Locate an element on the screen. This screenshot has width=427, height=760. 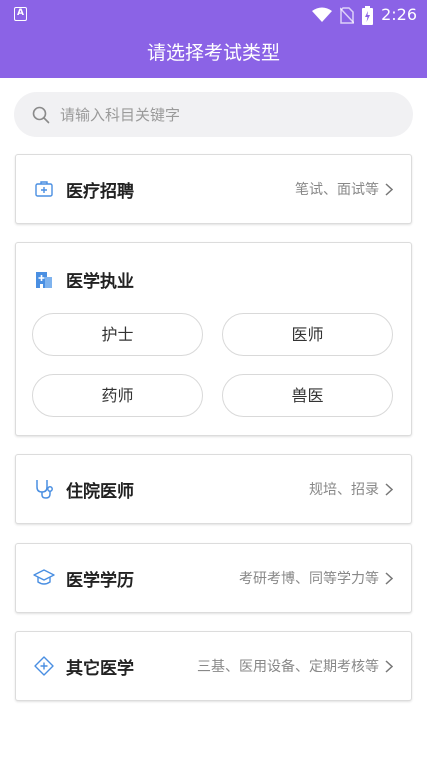
category-other-medical: 其它医学 三基、医用设备、定期考核等 is located at coordinates (213, 666).